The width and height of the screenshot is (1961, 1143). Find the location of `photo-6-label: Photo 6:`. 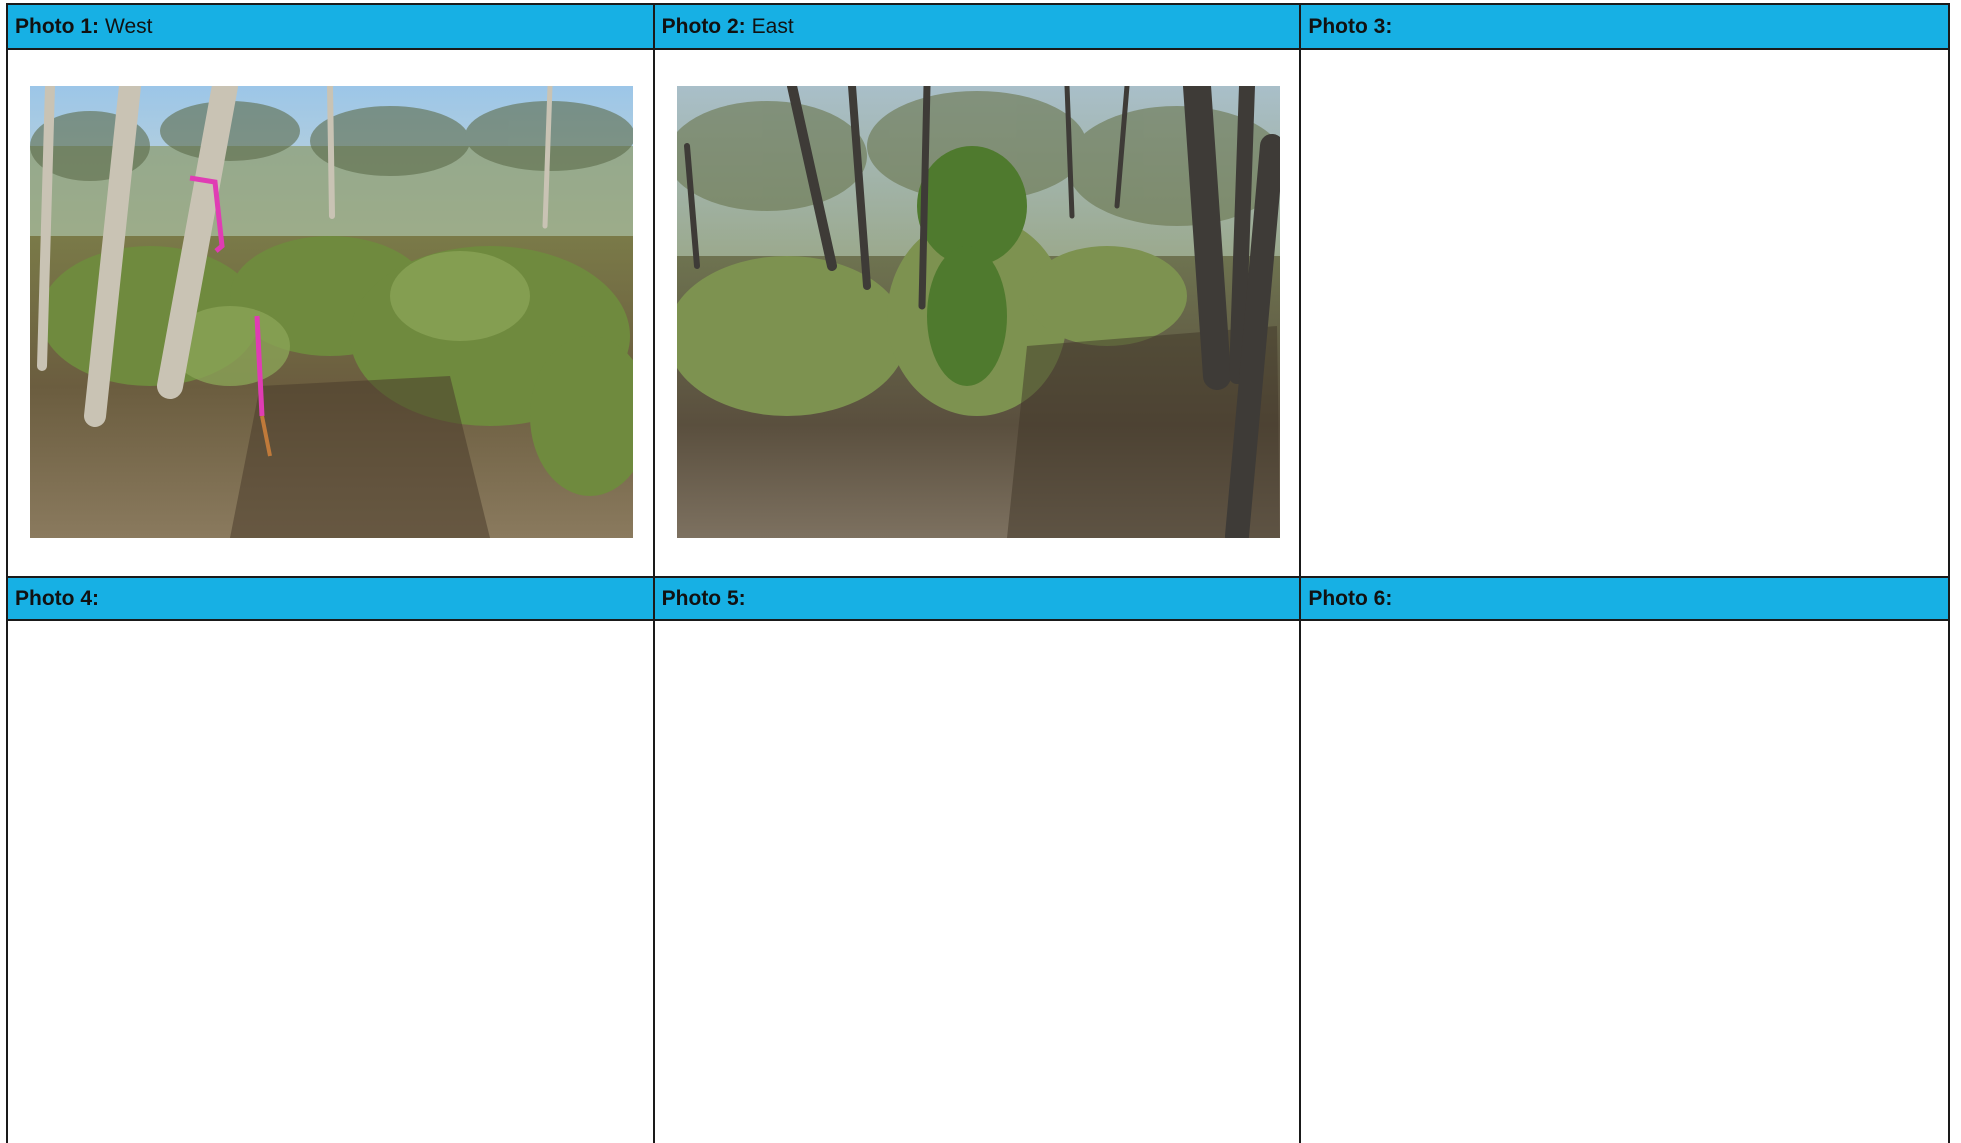

photo-6-label: Photo 6: is located at coordinates (1350, 598).